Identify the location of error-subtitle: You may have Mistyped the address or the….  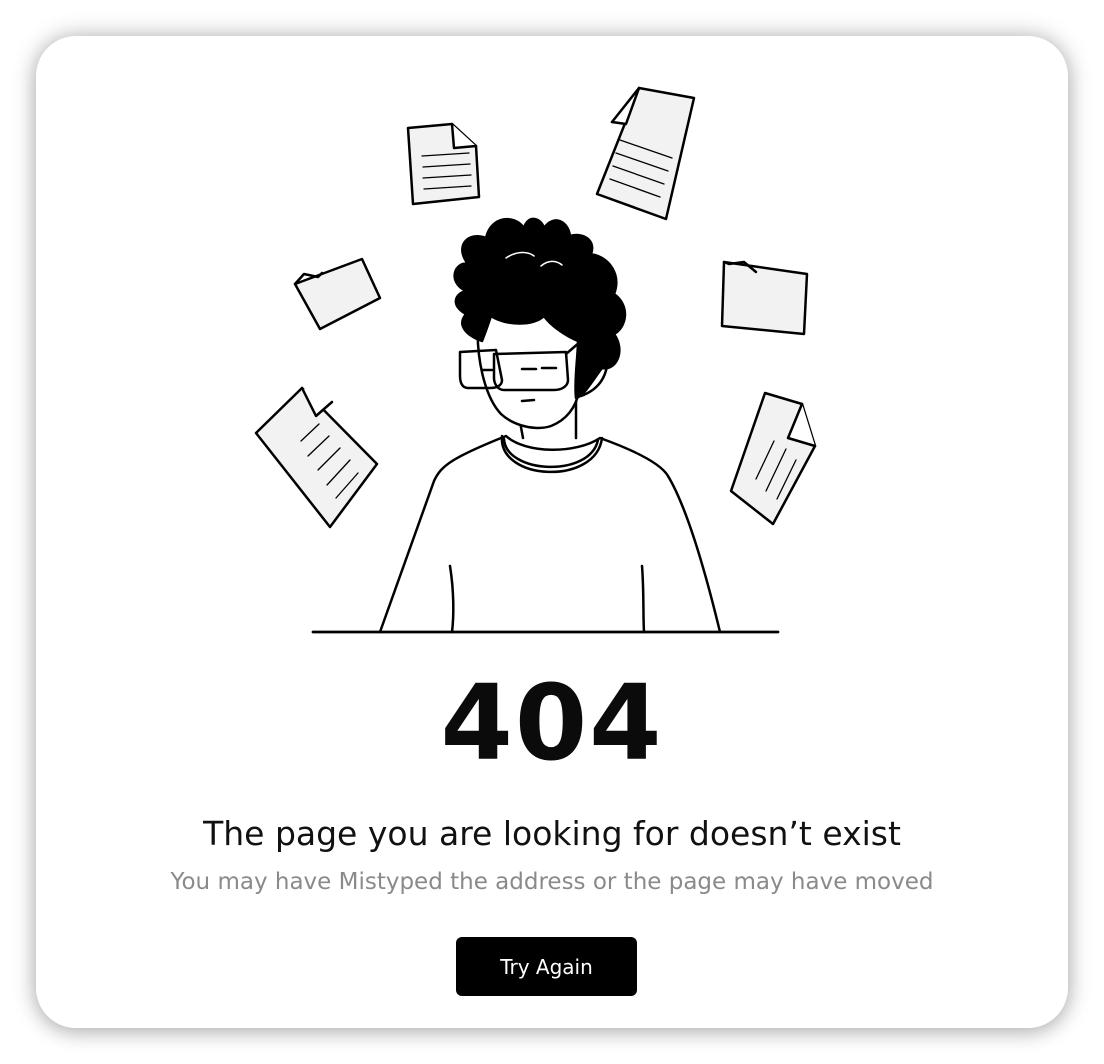
(552, 882).